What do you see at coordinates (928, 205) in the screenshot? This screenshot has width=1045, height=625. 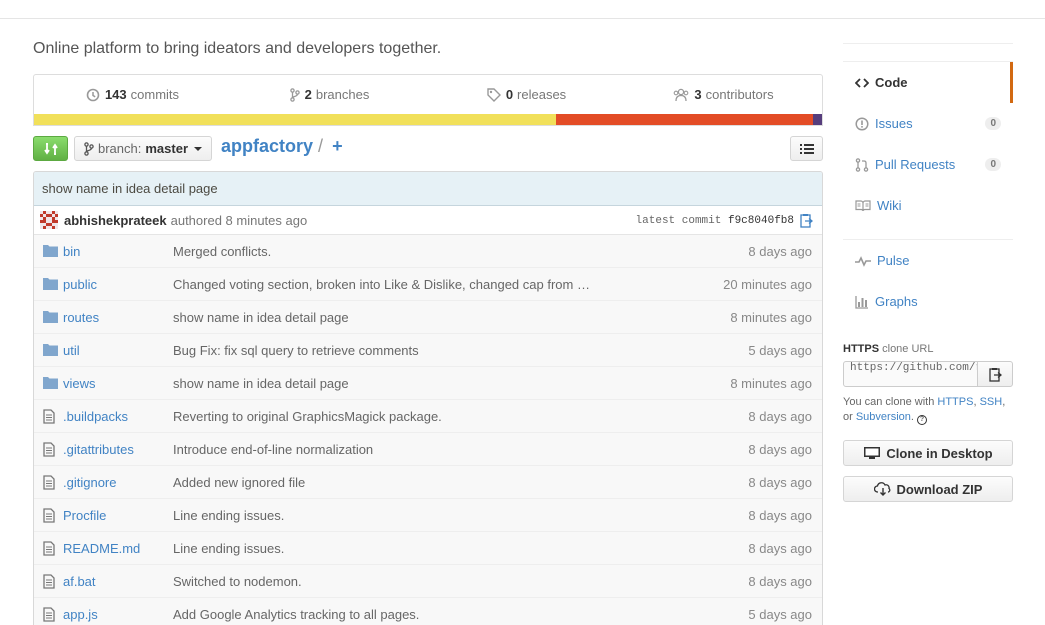 I see `tab-wiki: Wiki` at bounding box center [928, 205].